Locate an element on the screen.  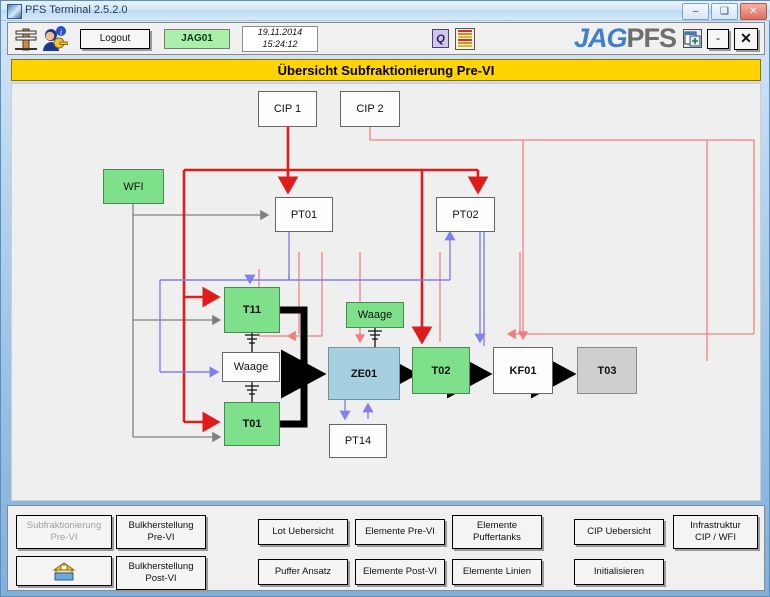
button-elemente-puffertanks: Elemente Puffertanks is located at coordinates (497, 532).